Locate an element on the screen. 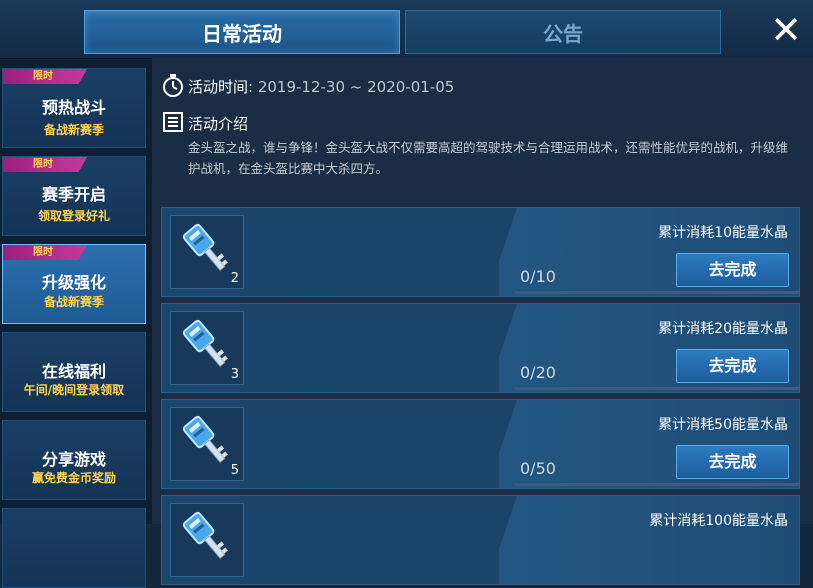  reward-slot: 3 is located at coordinates (207, 348).